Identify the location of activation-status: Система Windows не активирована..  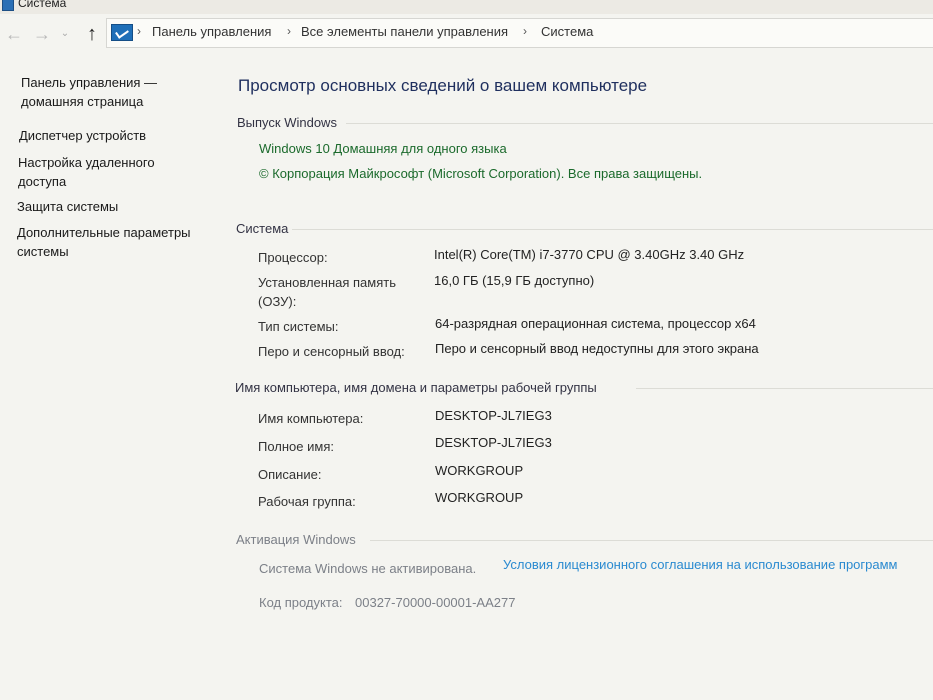
(368, 568).